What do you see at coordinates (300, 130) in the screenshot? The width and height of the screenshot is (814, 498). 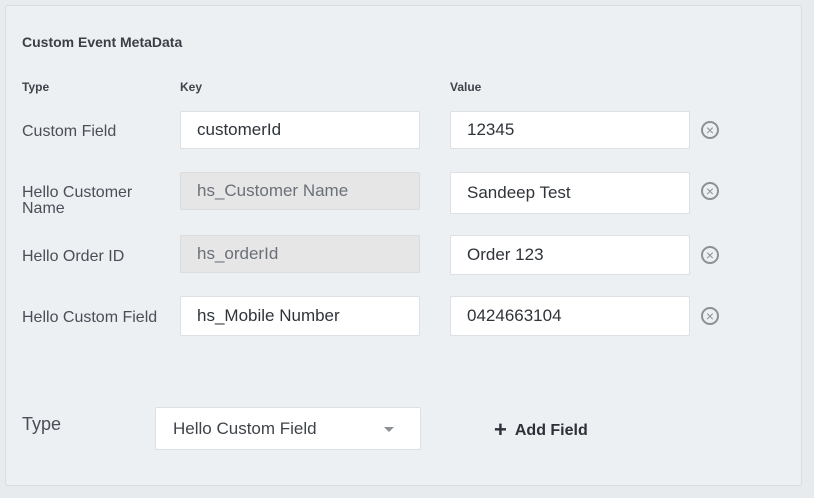 I see `key-input: customerId` at bounding box center [300, 130].